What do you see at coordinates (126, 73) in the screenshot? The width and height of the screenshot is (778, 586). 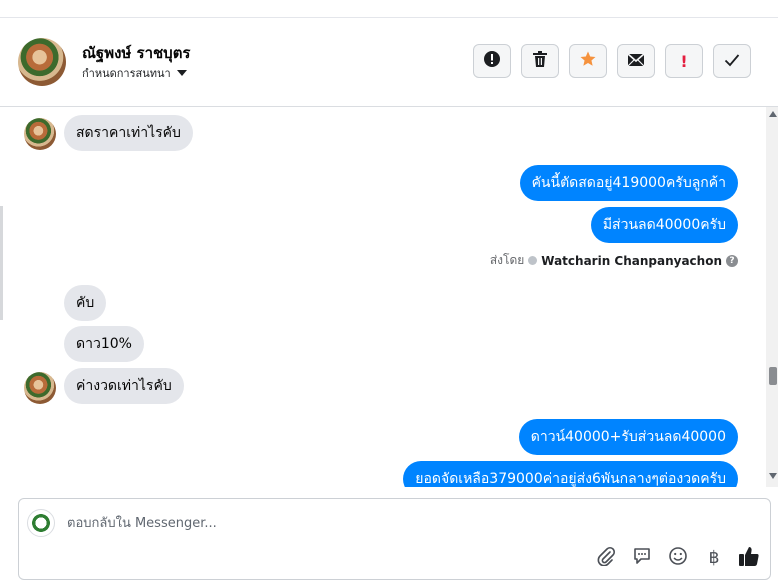 I see `conversation-settings-label: กำหนดการสนทนา` at bounding box center [126, 73].